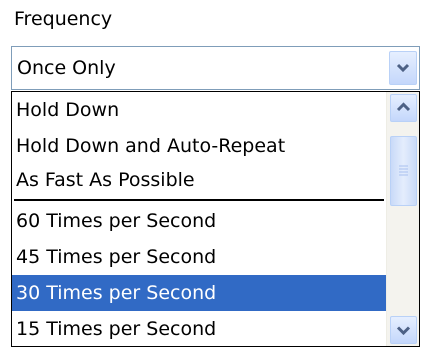 This screenshot has width=422, height=349. I want to click on grip-icon, so click(403, 170).